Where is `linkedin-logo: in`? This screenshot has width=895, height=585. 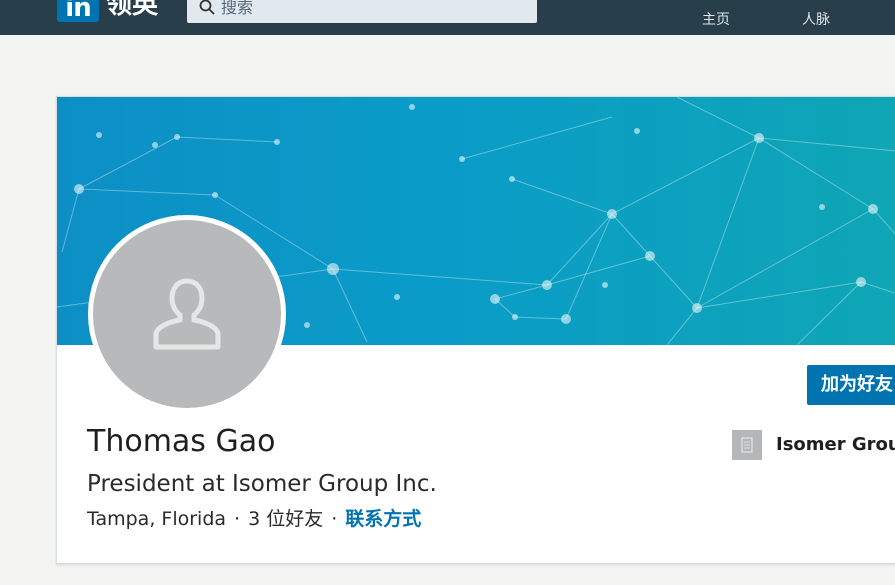 linkedin-logo: in is located at coordinates (78, 11).